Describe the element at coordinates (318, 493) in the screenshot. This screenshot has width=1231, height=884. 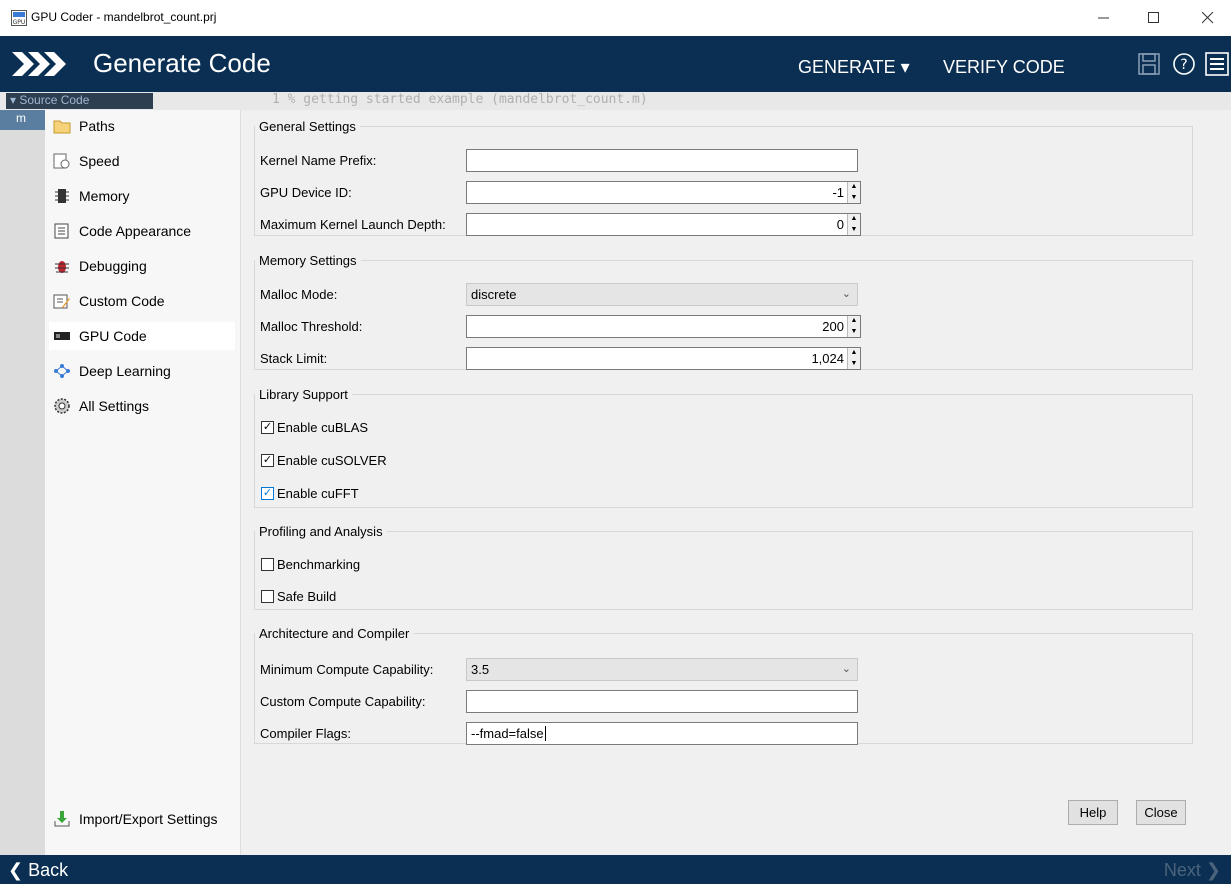
I see `enable-cufft-label: Enable cuFFT` at that location.